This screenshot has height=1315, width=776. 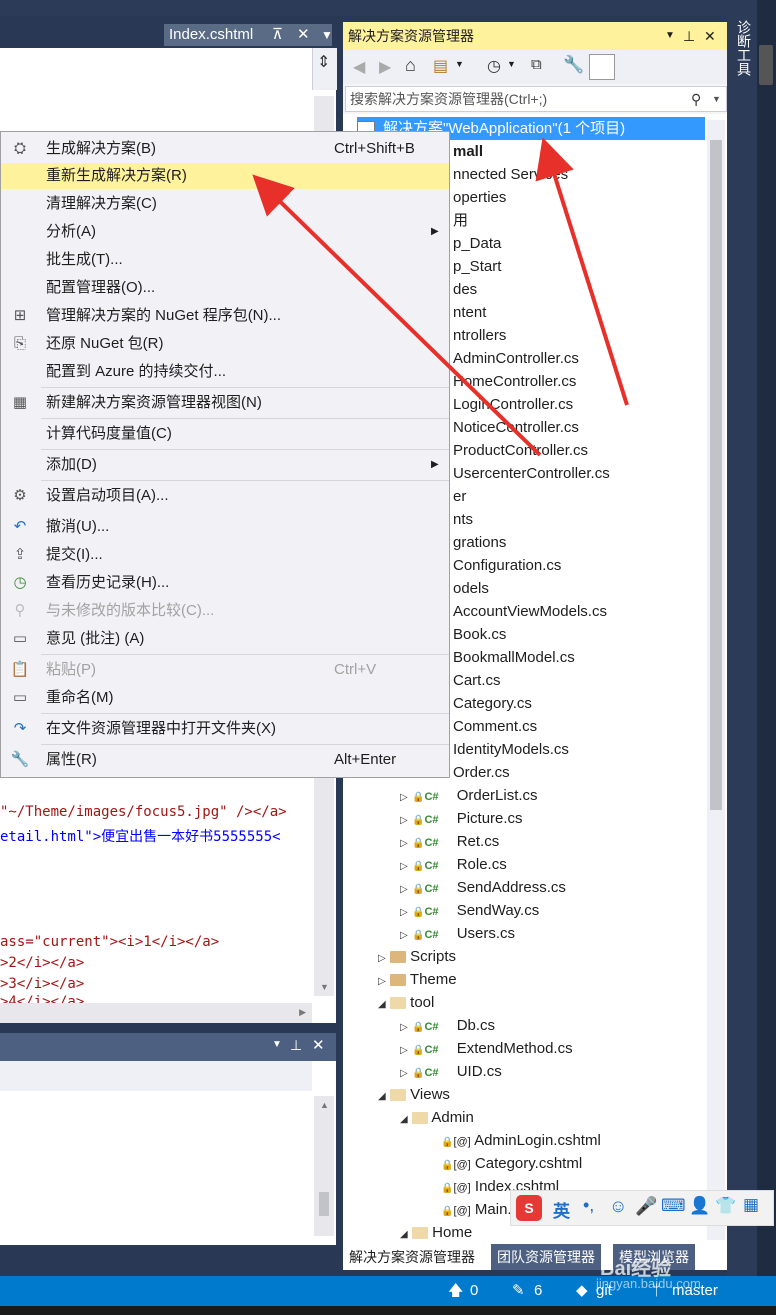 What do you see at coordinates (511, 749) in the screenshot?
I see `tree-item: IdentityModels.cs` at bounding box center [511, 749].